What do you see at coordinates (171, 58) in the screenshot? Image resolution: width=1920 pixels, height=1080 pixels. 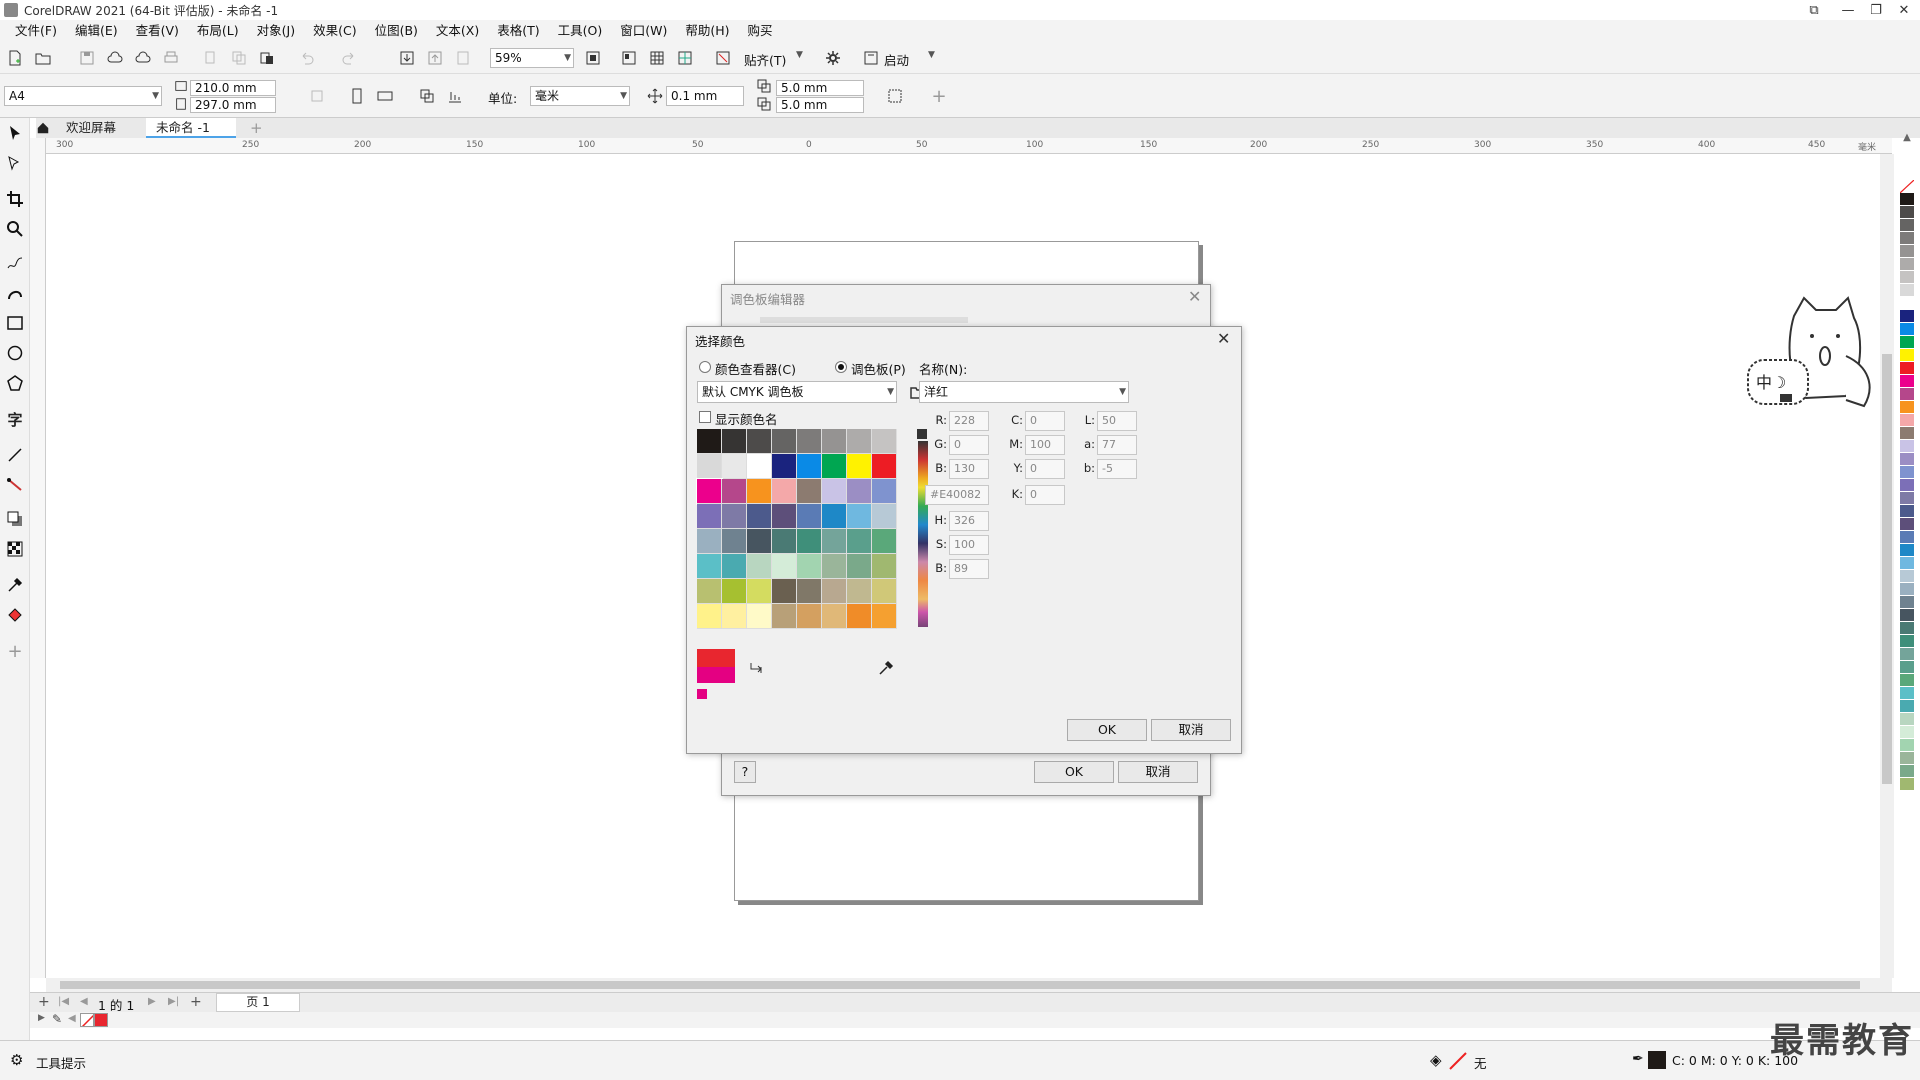 I see `print-icon` at bounding box center [171, 58].